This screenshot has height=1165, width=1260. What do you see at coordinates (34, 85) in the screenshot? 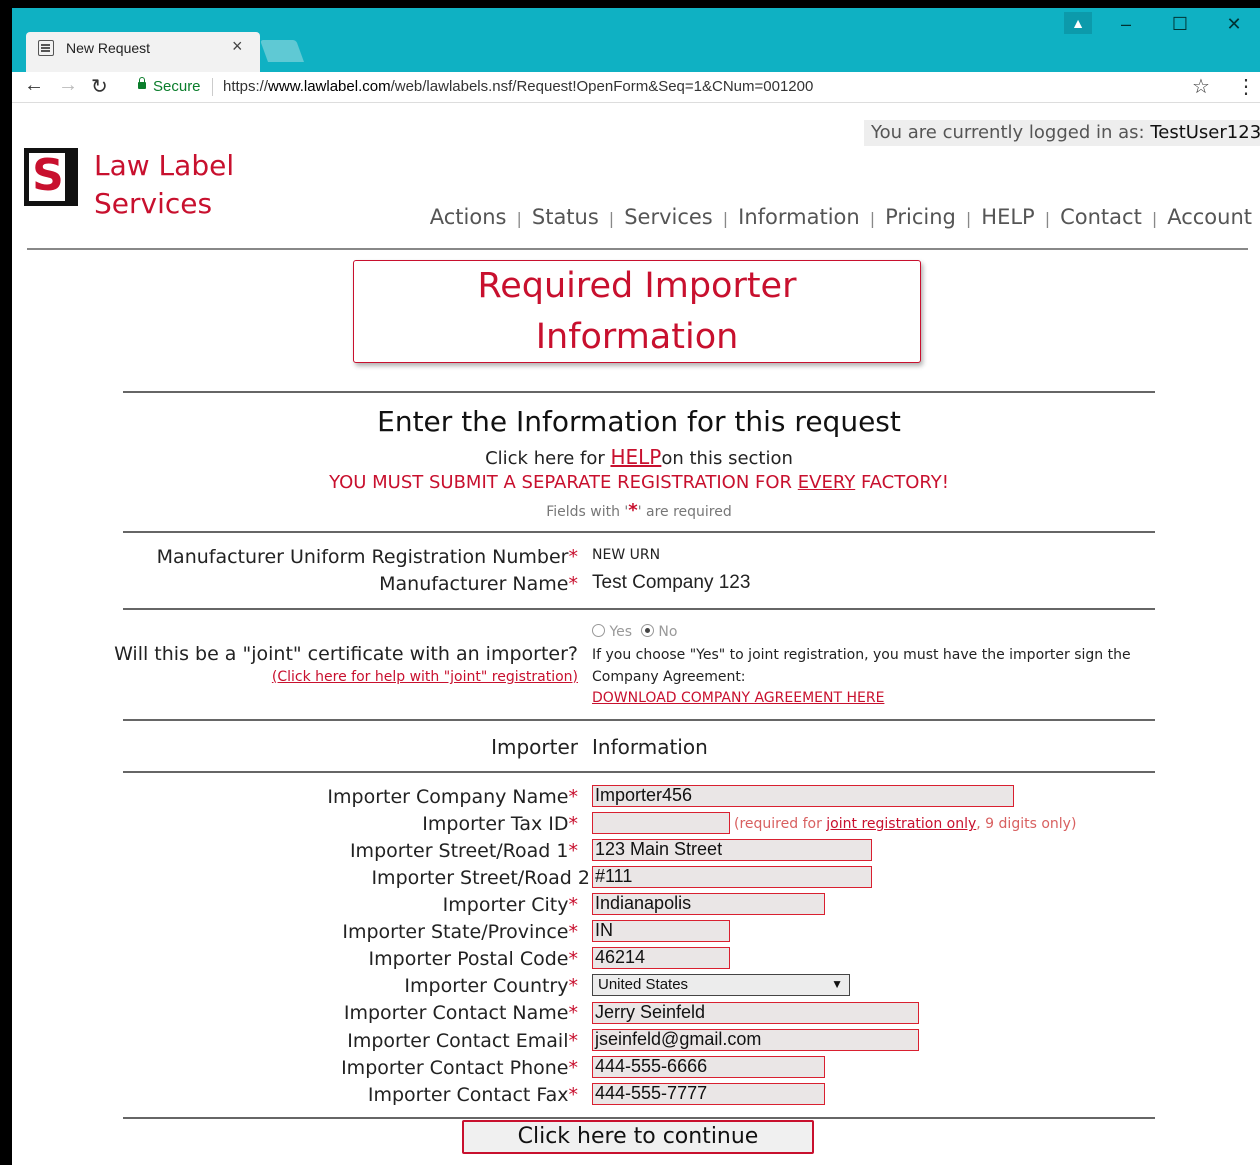
I see `back-icon: ←` at bounding box center [34, 85].